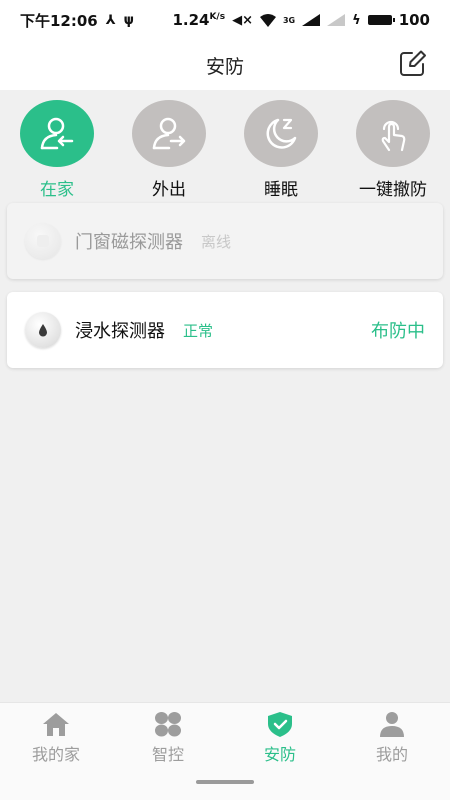 The image size is (450, 800). Describe the element at coordinates (56, 724) in the screenshot. I see `home-icon` at that location.